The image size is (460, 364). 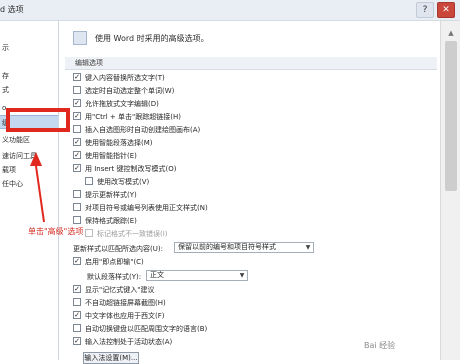 What do you see at coordinates (425, 10) in the screenshot?
I see `help-button: ?` at bounding box center [425, 10].